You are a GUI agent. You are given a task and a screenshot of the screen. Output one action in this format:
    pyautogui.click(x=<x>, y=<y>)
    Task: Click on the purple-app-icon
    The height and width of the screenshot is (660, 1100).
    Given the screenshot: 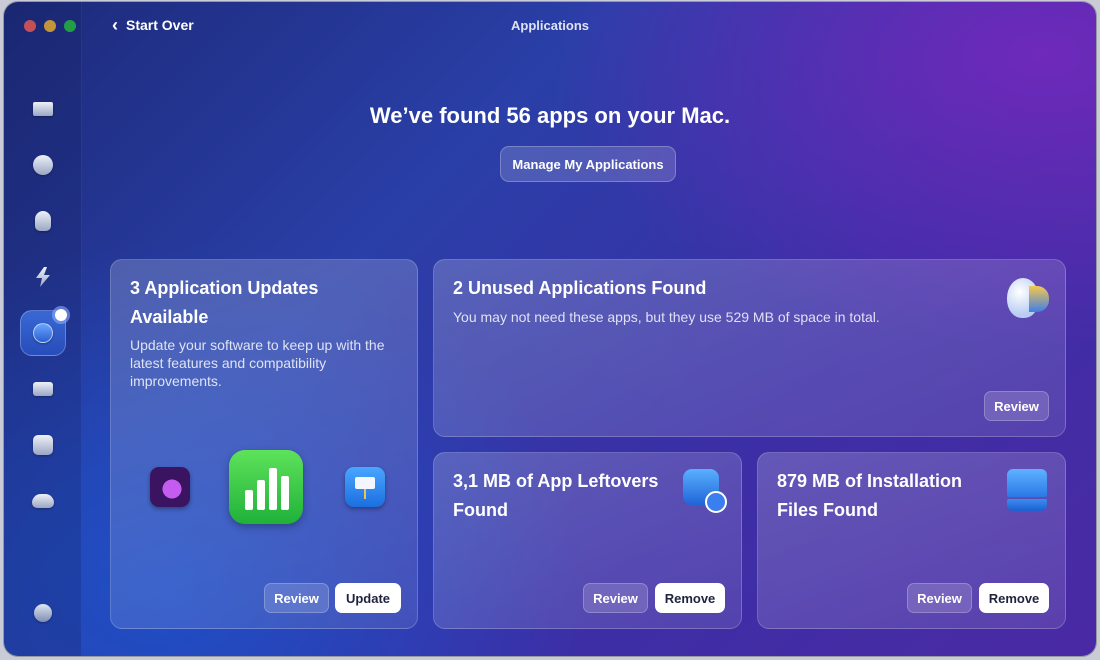 What is the action you would take?
    pyautogui.click(x=170, y=487)
    